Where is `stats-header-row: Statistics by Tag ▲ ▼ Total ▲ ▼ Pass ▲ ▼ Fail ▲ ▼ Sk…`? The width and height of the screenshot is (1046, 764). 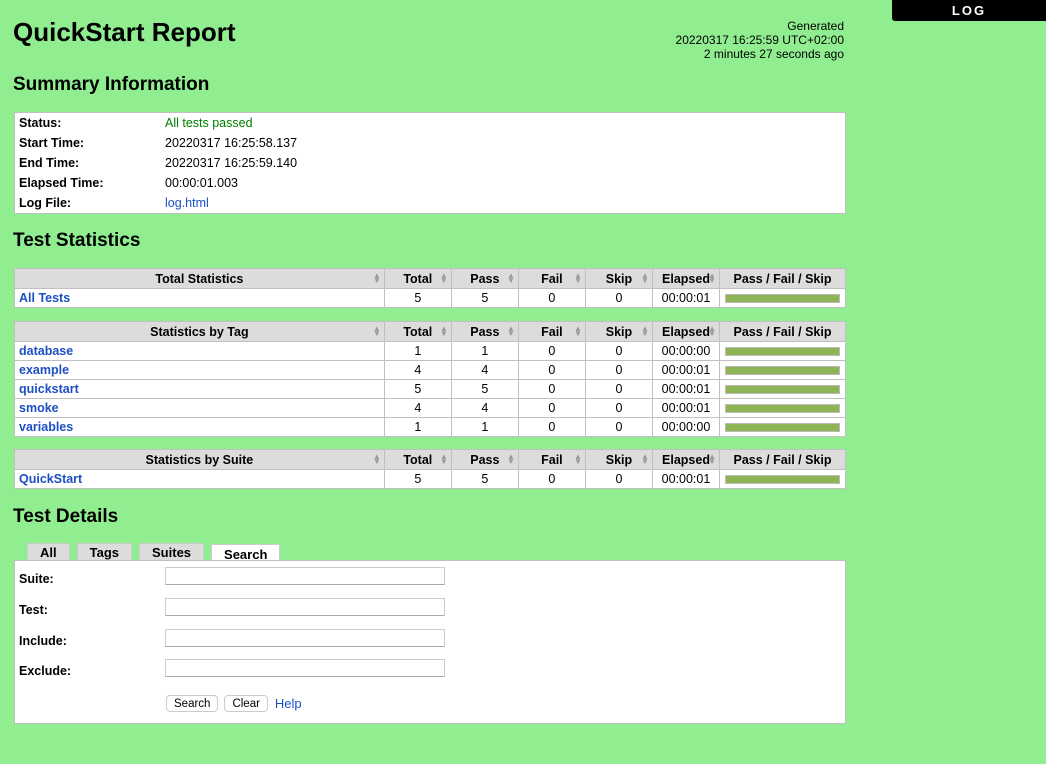 stats-header-row: Statistics by Tag ▲ ▼ Total ▲ ▼ Pass ▲ ▼ Fail ▲ ▼ Sk… is located at coordinates (430, 331).